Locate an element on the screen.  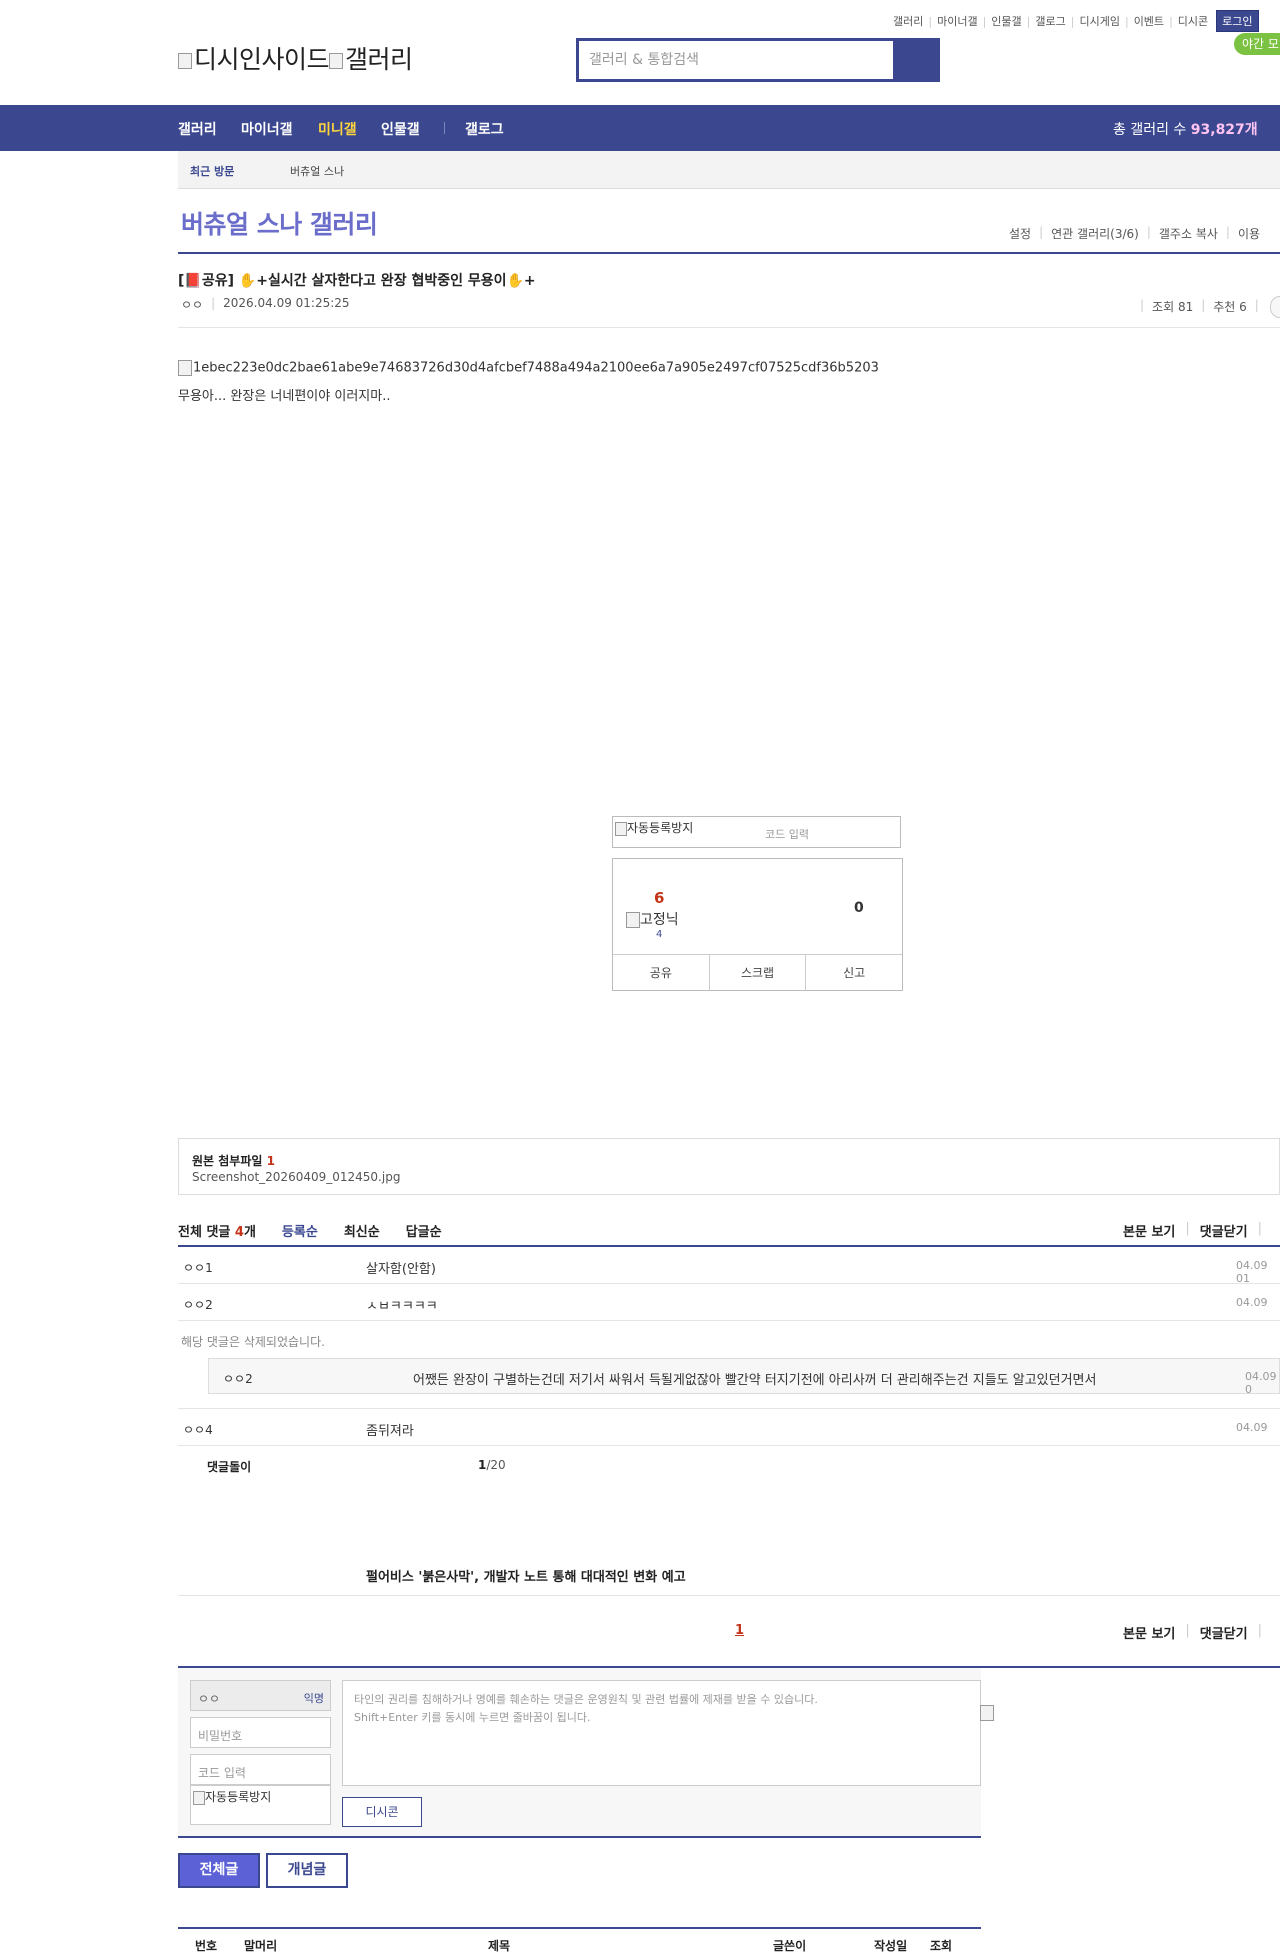
related-gallery-link: 연관 갤러리(3/6) is located at coordinates (1095, 233).